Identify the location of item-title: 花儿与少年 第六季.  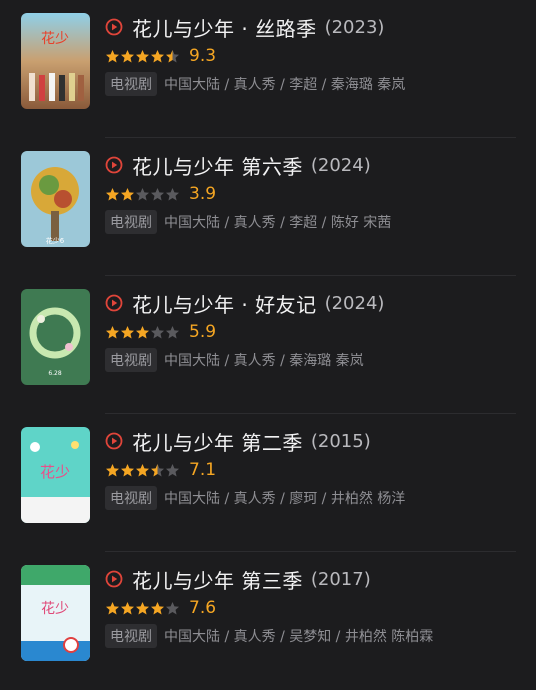
(217, 165).